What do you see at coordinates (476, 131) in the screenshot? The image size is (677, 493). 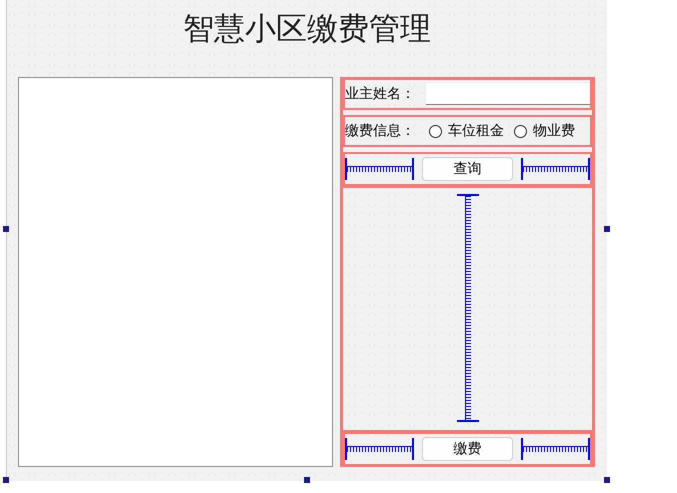 I see `option-label: 车位租金` at bounding box center [476, 131].